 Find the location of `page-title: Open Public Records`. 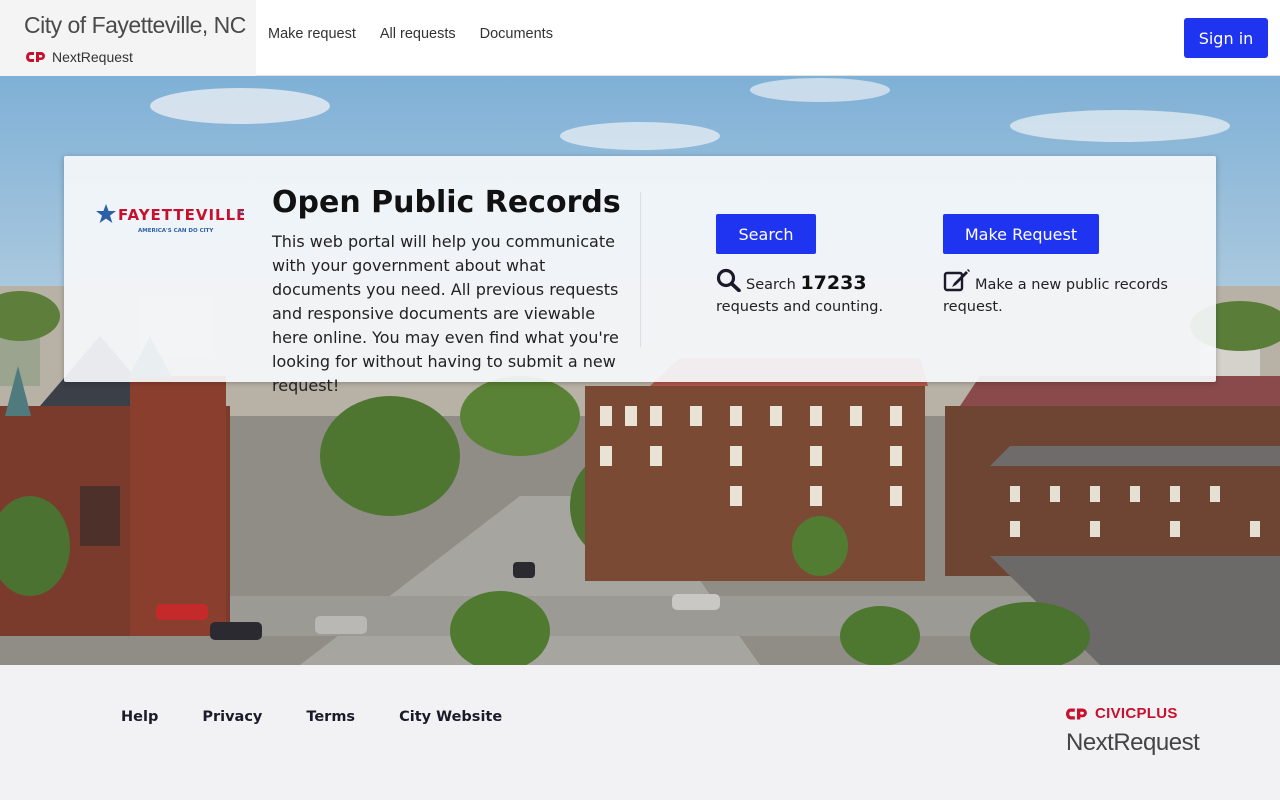

page-title: Open Public Records is located at coordinates (446, 202).